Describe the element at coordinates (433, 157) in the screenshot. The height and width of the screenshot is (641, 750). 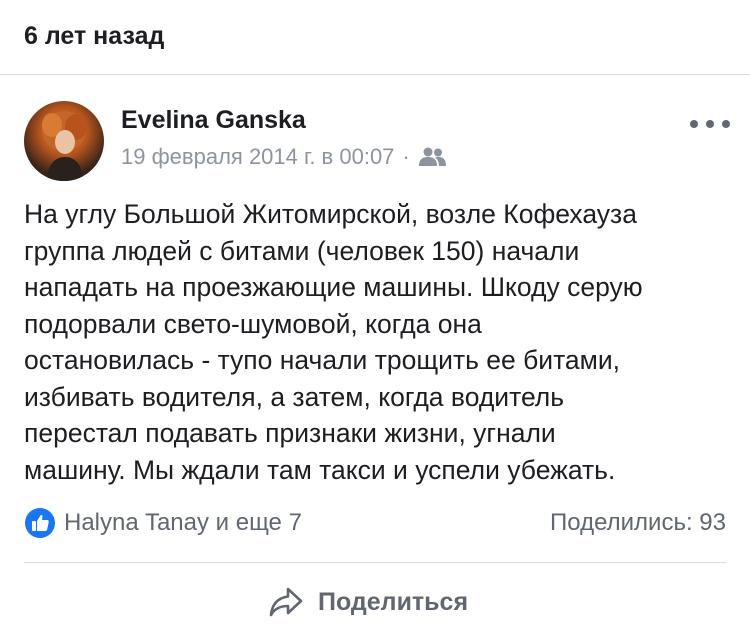
I see `friends-icon` at that location.